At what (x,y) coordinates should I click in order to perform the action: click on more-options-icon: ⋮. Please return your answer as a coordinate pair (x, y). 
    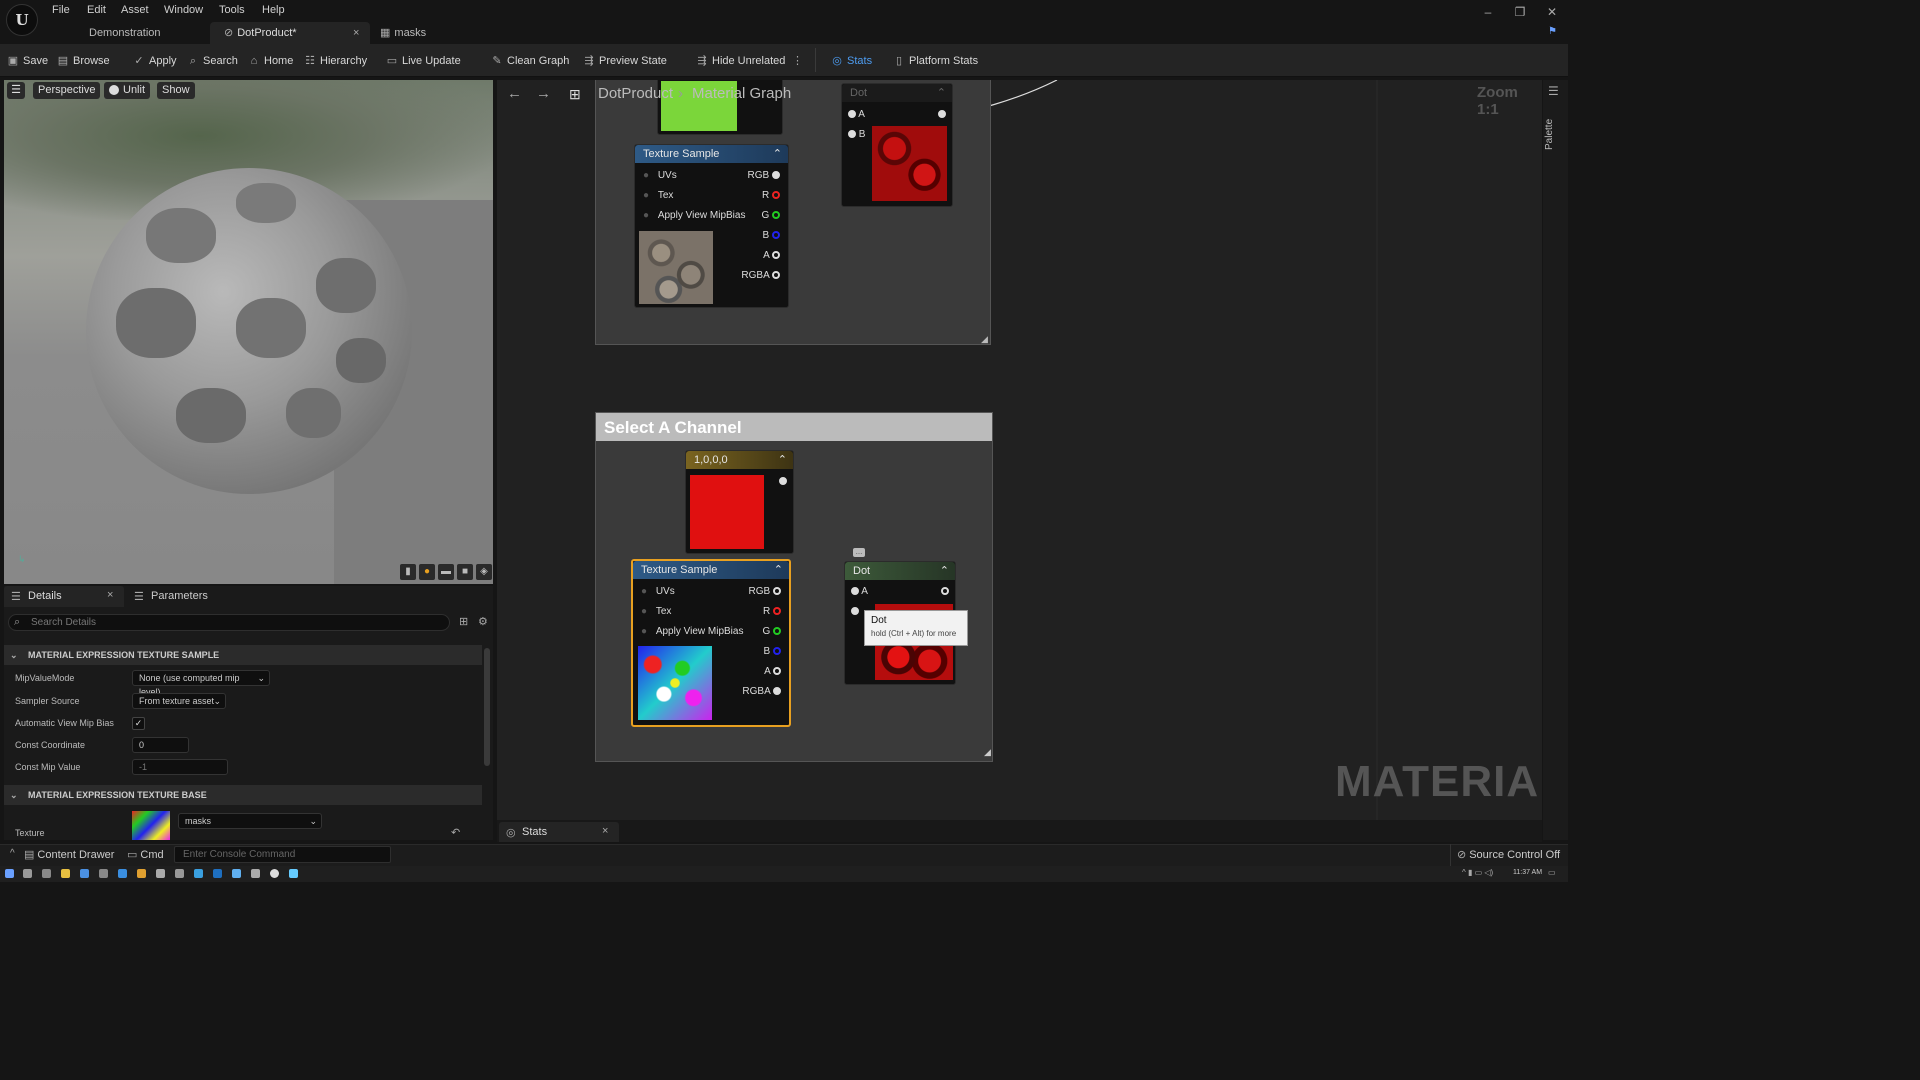
    Looking at the image, I should click on (797, 61).